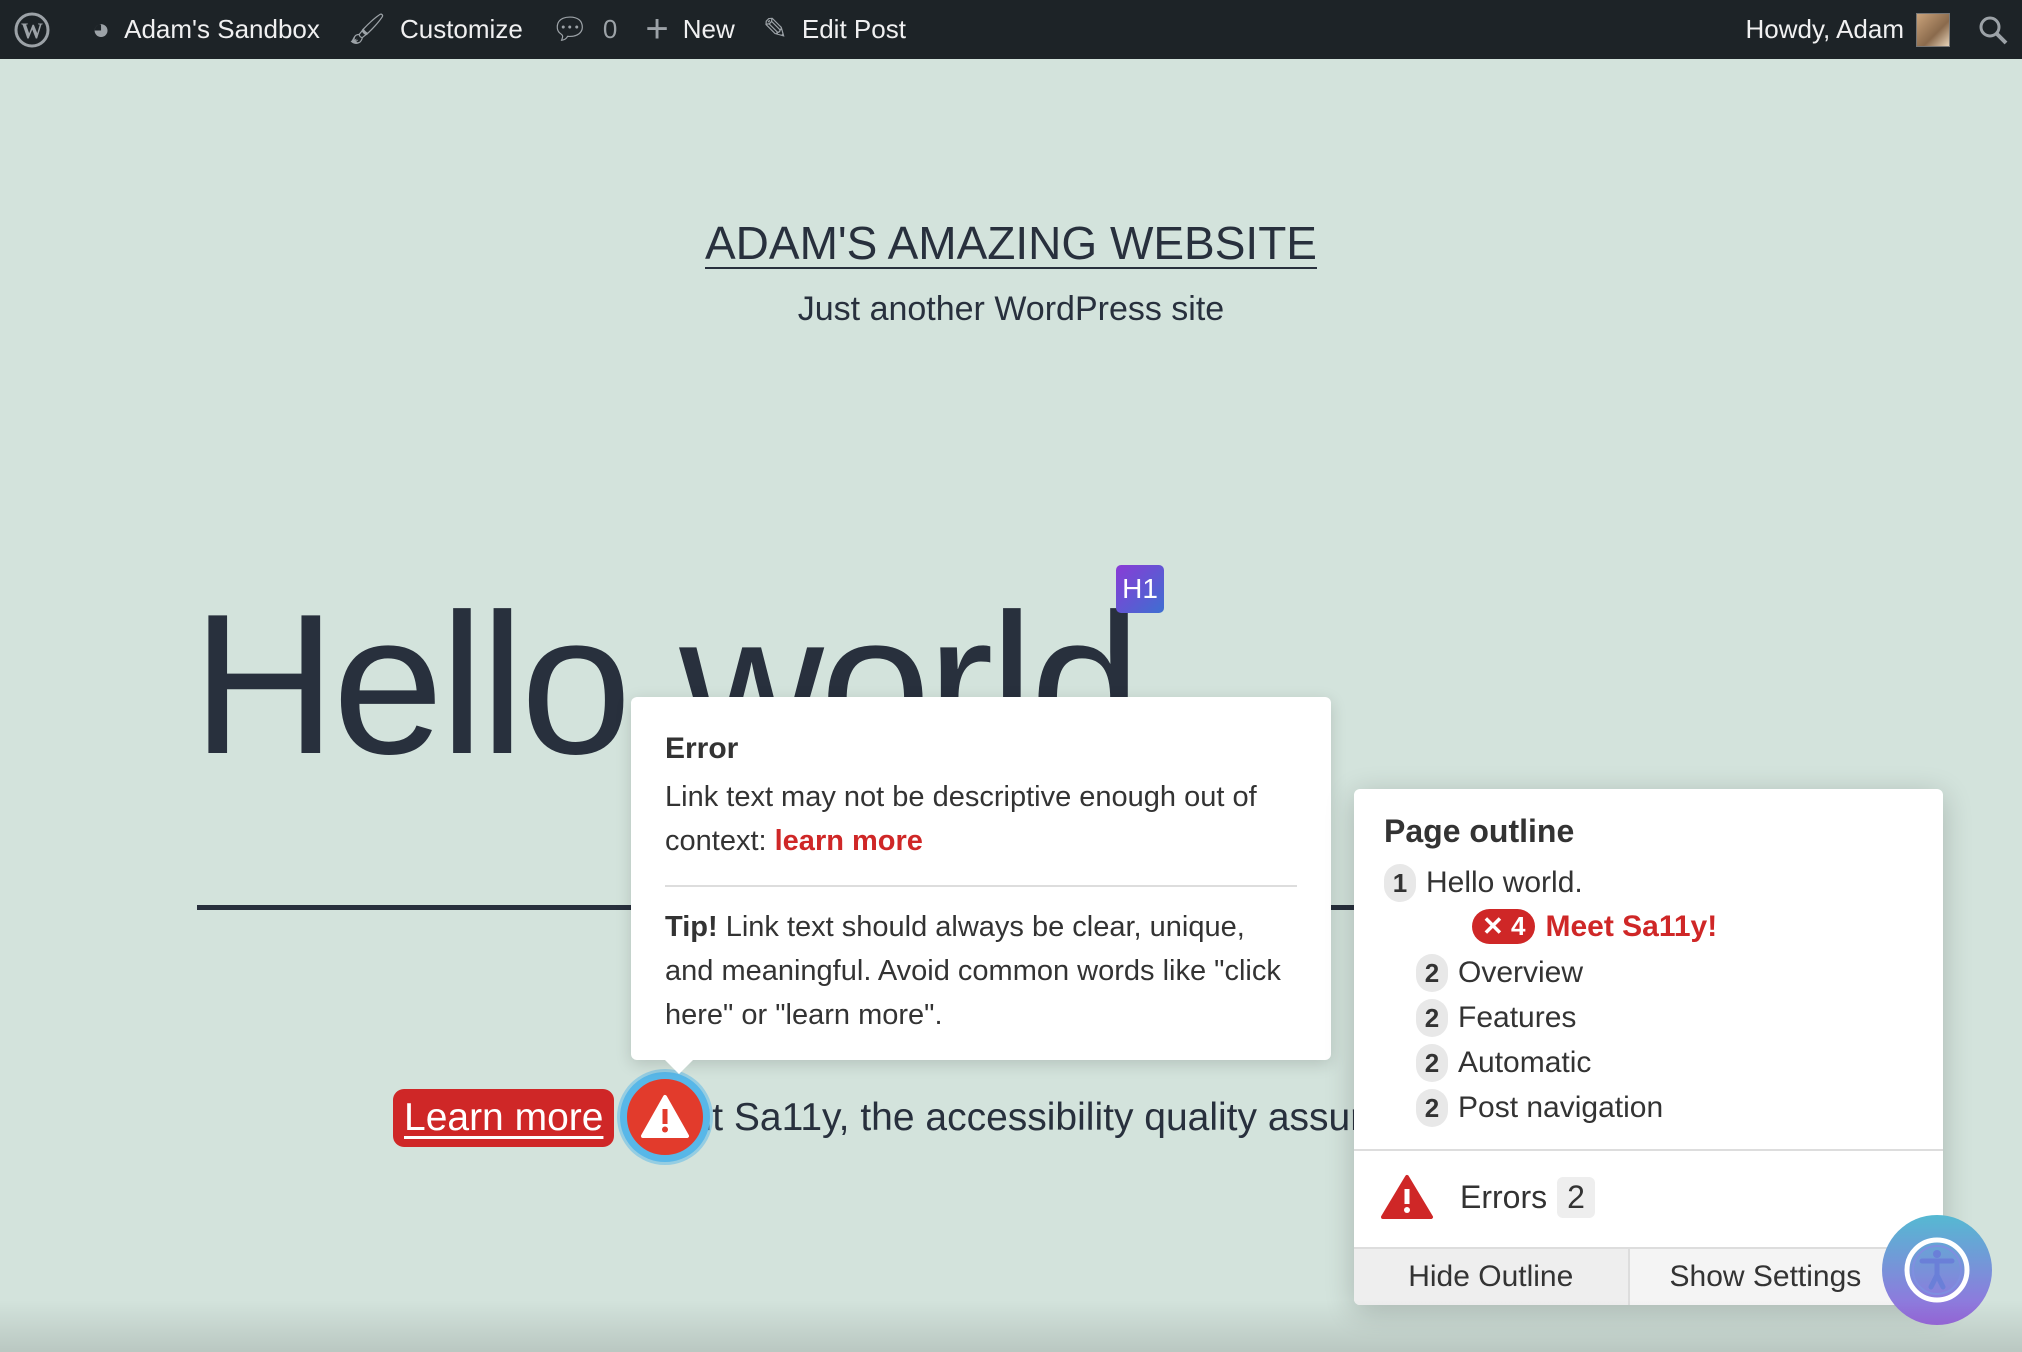 This screenshot has width=2022, height=1352. I want to click on comment-count: 0, so click(610, 29).